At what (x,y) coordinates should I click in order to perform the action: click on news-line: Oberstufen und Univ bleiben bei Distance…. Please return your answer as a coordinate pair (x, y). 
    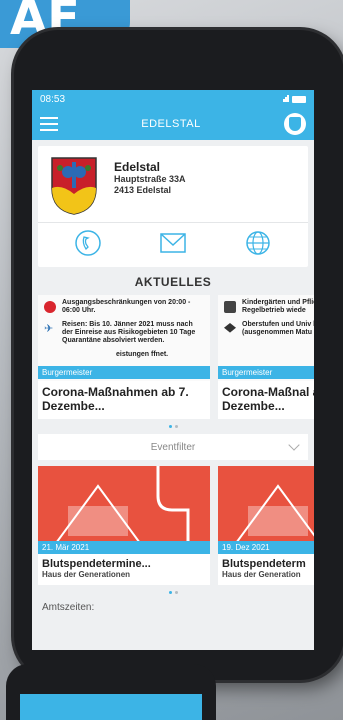
    Looking at the image, I should click on (278, 328).